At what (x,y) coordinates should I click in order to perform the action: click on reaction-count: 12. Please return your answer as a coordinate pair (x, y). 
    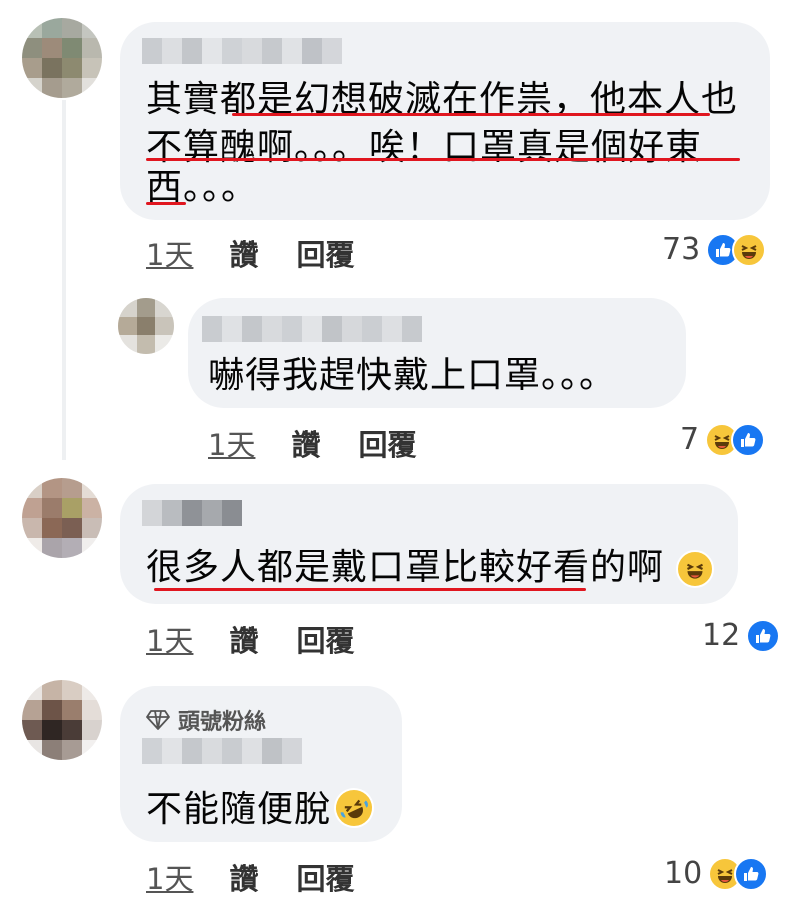
    Looking at the image, I should click on (721, 635).